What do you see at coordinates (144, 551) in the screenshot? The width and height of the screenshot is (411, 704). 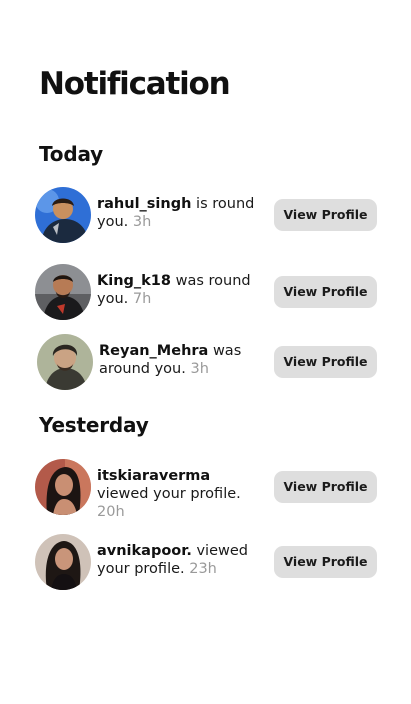 I see `notification-username: avnikapoor.` at bounding box center [144, 551].